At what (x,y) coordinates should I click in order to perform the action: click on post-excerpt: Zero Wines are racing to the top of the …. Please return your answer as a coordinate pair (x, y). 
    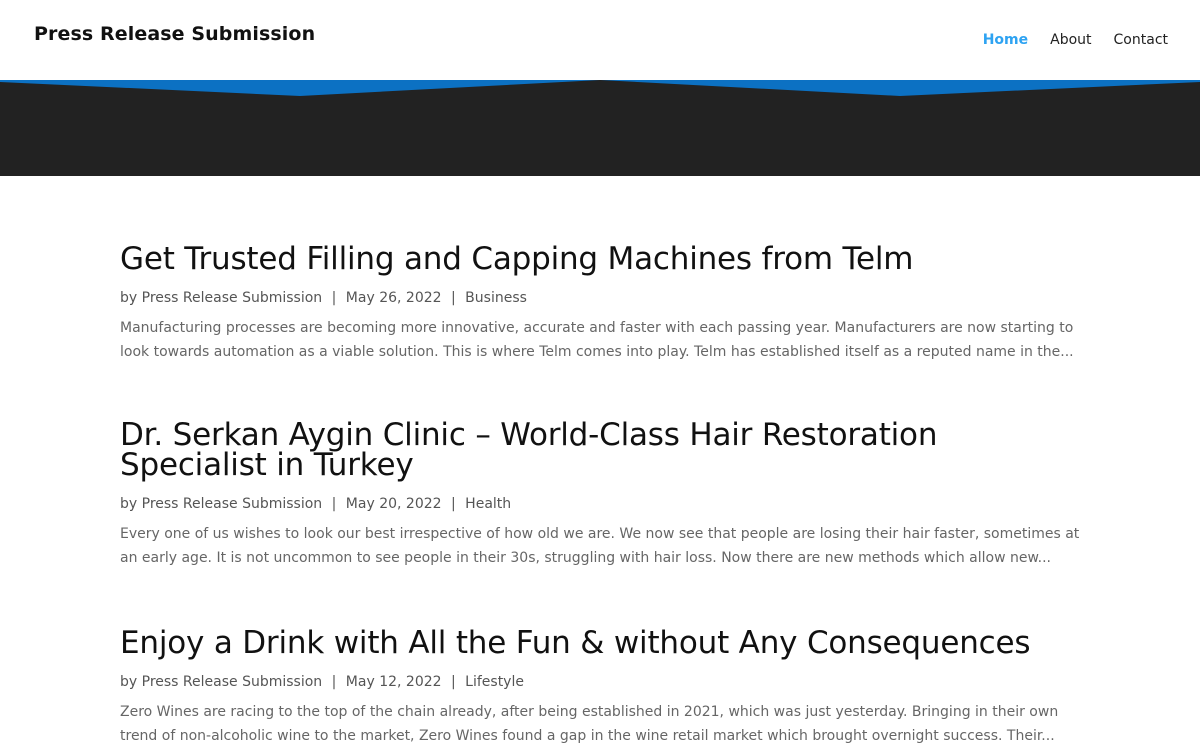
    Looking at the image, I should click on (589, 724).